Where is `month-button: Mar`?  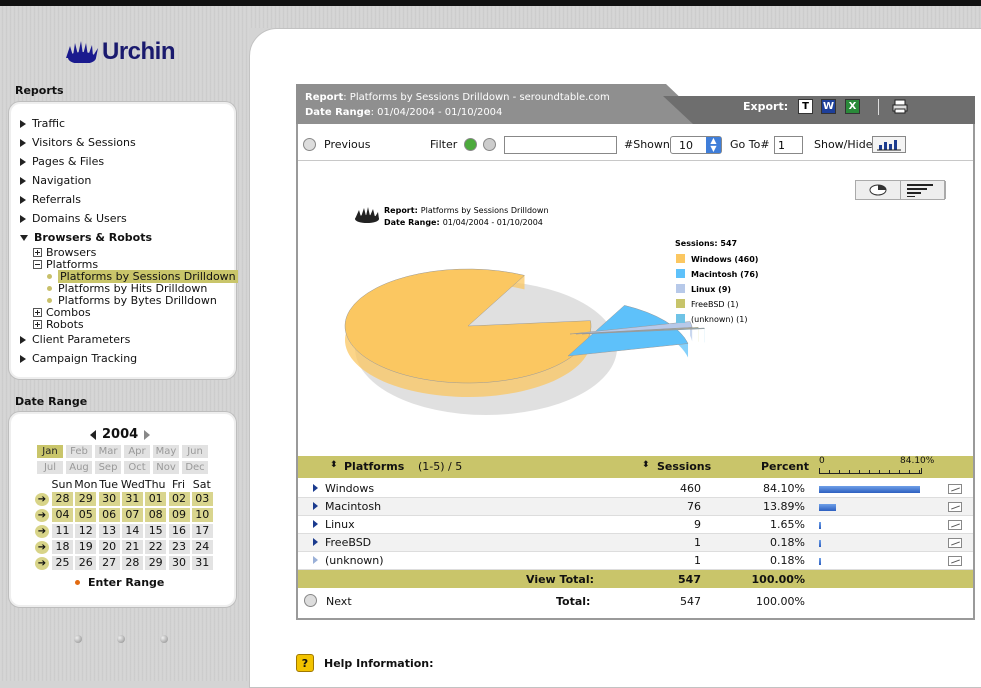
month-button: Mar is located at coordinates (108, 451).